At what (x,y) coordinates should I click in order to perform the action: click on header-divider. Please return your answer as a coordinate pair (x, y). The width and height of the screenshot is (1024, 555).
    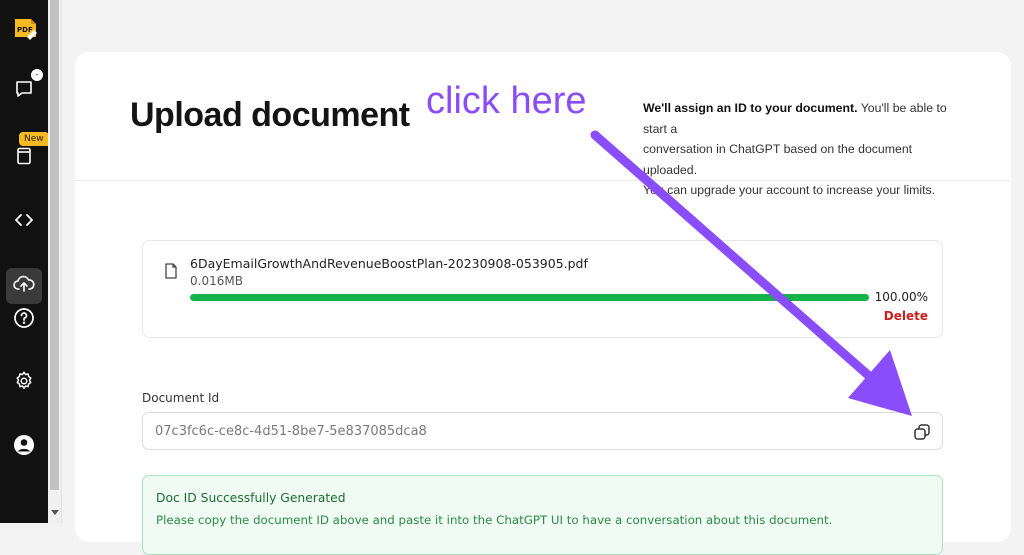
    Looking at the image, I should click on (543, 180).